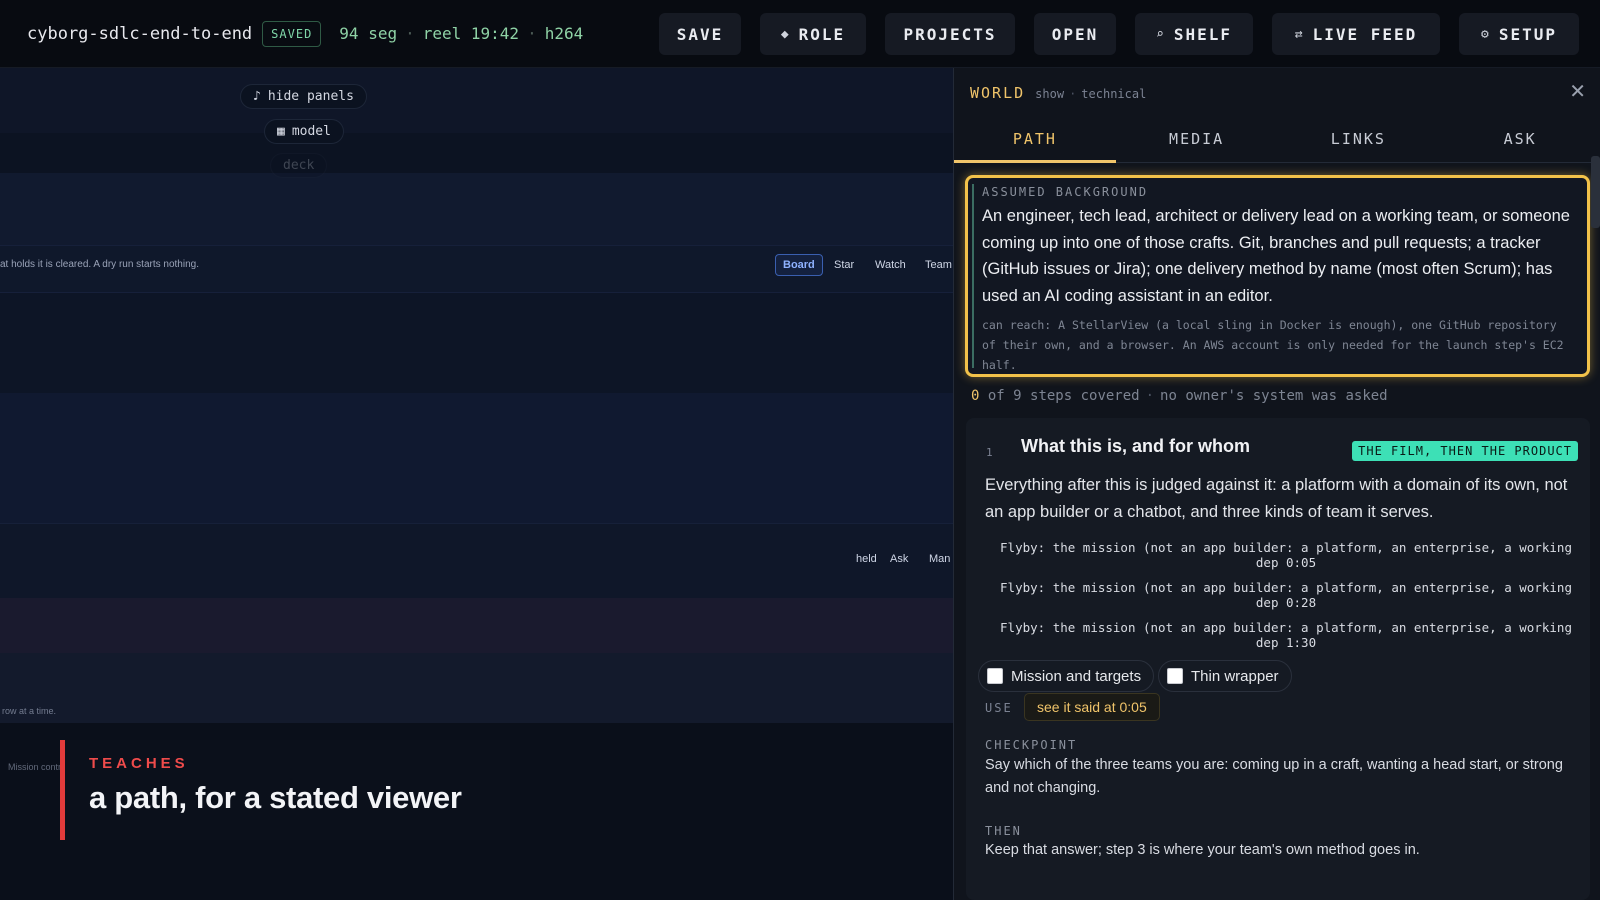 The height and width of the screenshot is (900, 1600). I want to click on video-tab-team: Team, so click(938, 265).